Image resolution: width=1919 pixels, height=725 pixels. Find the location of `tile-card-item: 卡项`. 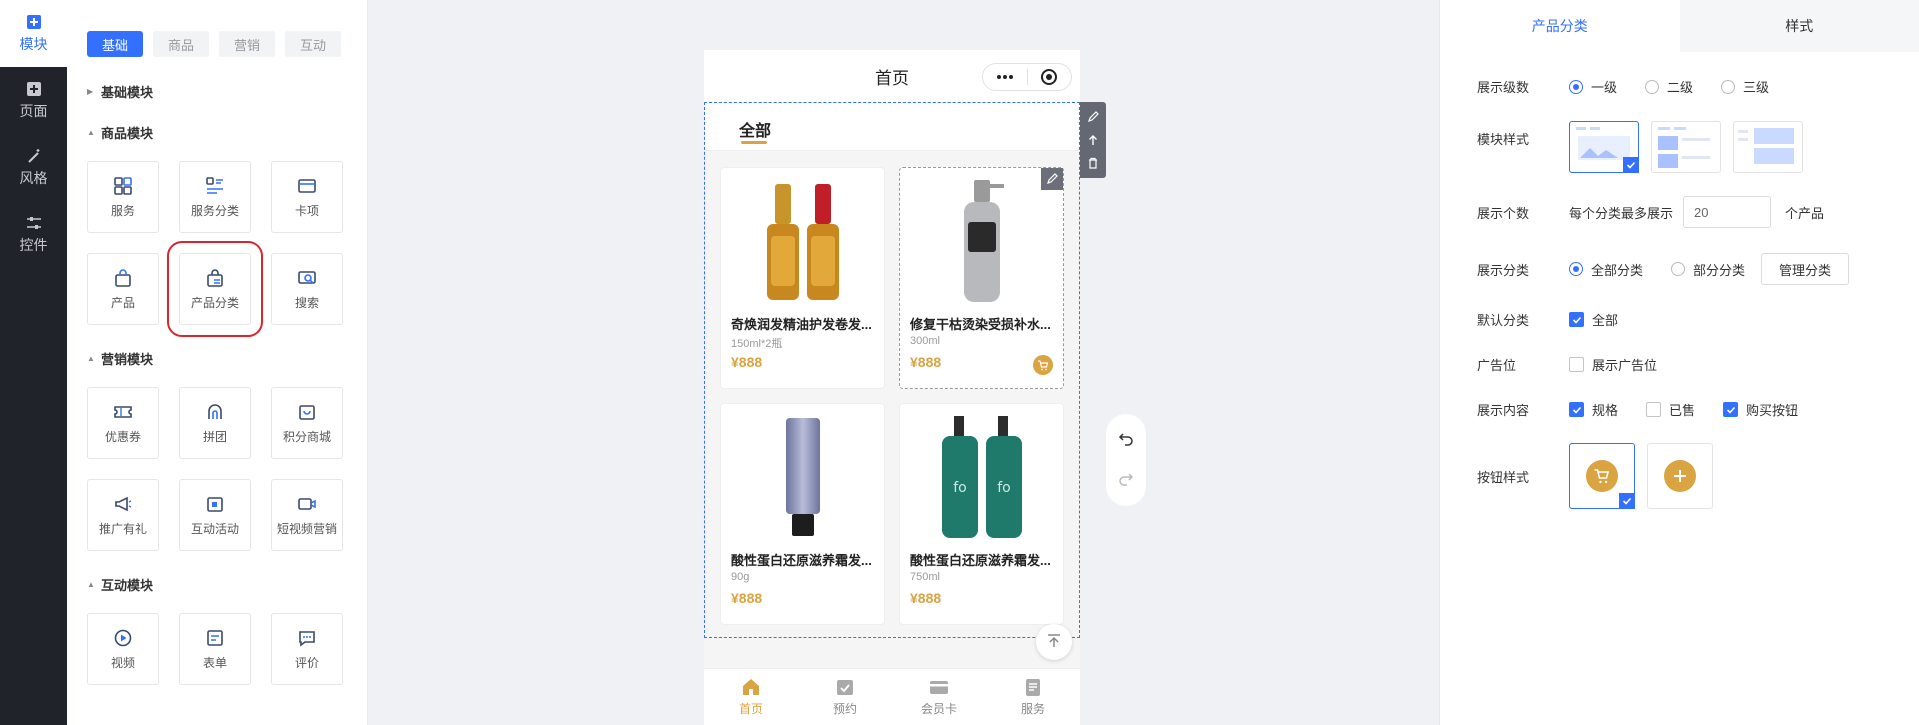

tile-card-item: 卡项 is located at coordinates (307, 197).